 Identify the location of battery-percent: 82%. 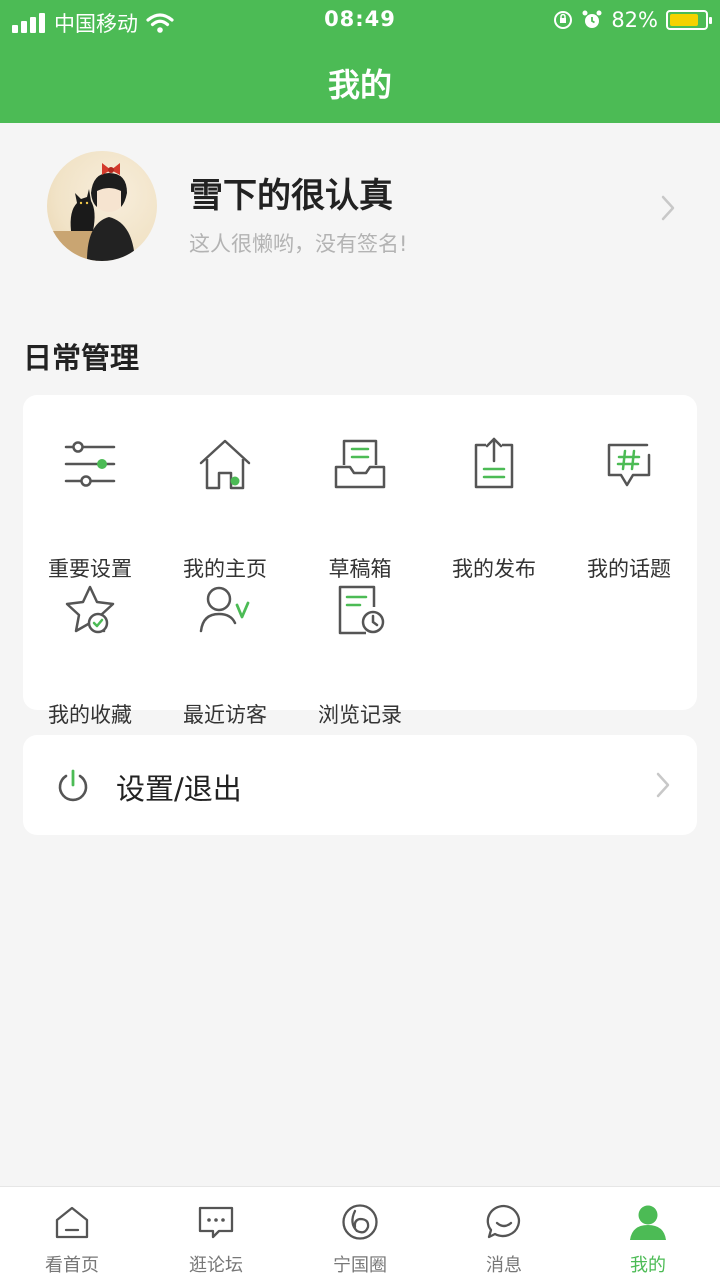
(634, 20).